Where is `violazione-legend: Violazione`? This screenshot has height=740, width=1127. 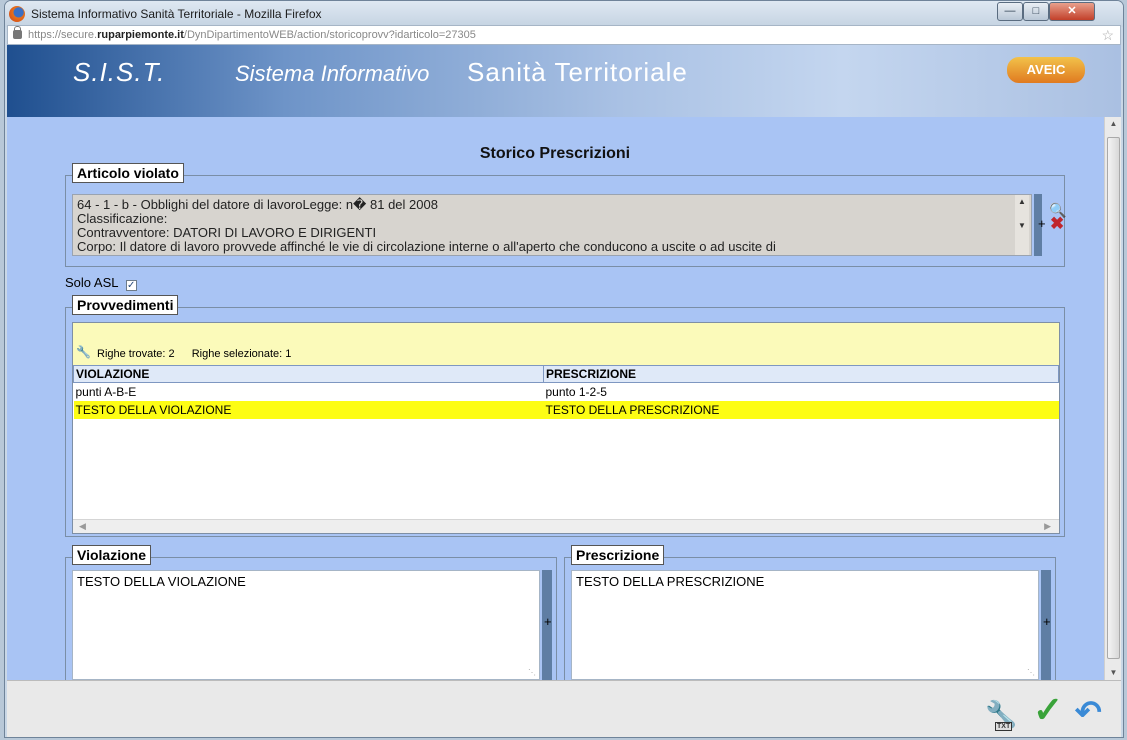
violazione-legend: Violazione is located at coordinates (111, 555).